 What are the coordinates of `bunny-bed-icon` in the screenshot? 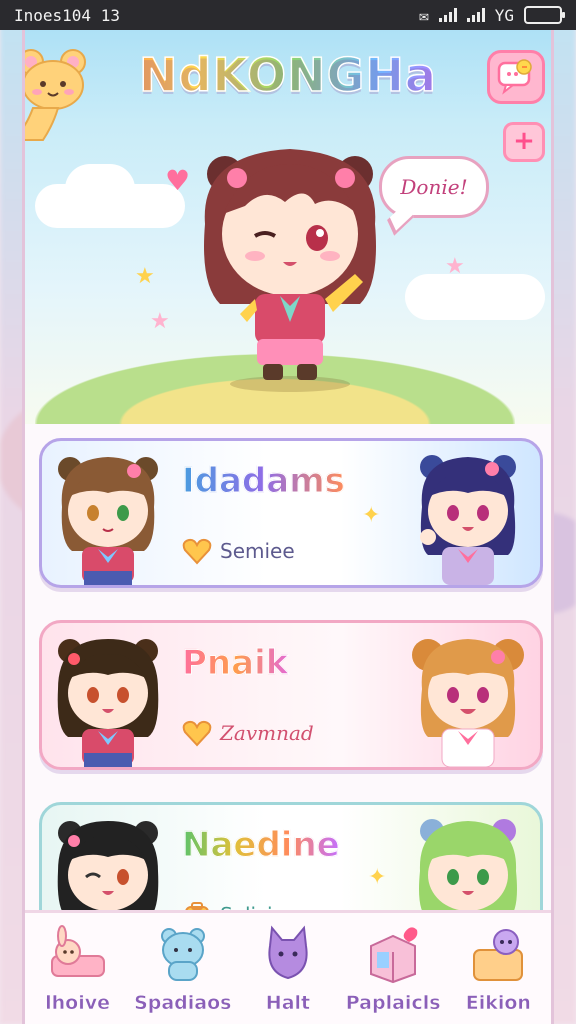 It's located at (77, 951).